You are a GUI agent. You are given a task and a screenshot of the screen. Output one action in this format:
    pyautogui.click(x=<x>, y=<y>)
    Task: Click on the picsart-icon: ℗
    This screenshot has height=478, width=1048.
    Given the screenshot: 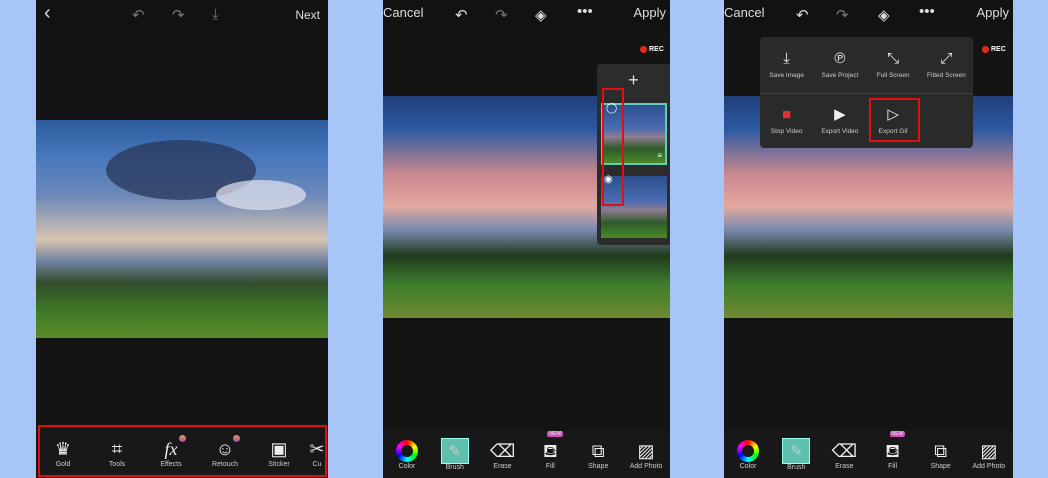 What is the action you would take?
    pyautogui.click(x=840, y=59)
    